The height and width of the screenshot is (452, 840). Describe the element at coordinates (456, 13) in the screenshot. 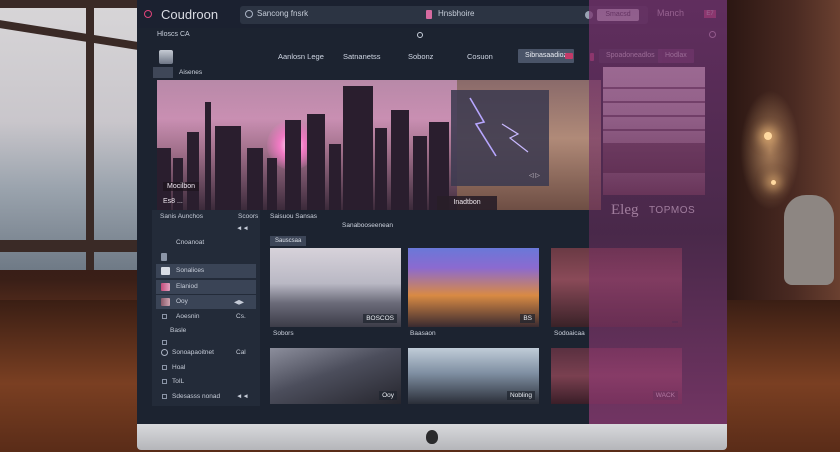

I see `search-suffix: Hnsbhoire` at that location.